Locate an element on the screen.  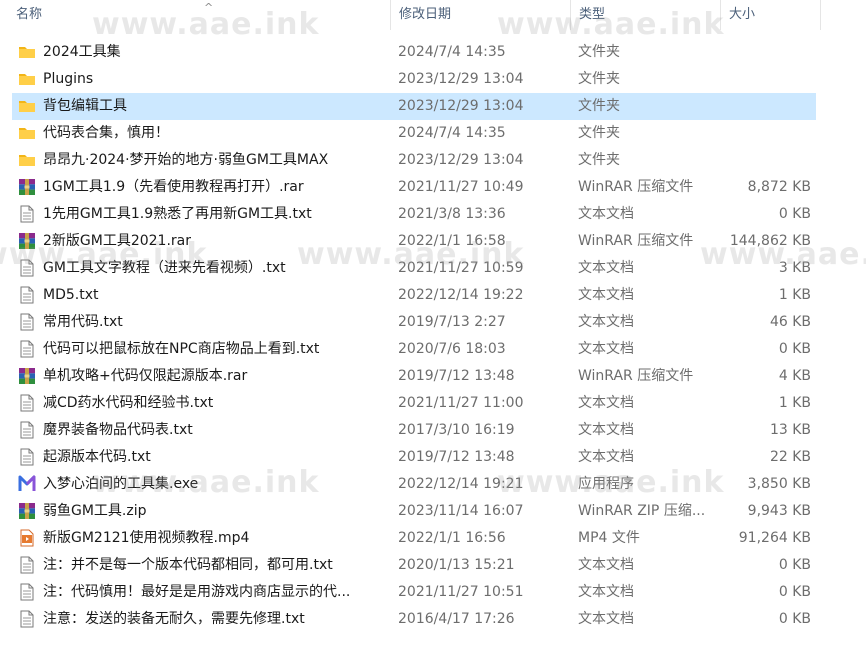
file-size: 13 KB is located at coordinates (790, 430).